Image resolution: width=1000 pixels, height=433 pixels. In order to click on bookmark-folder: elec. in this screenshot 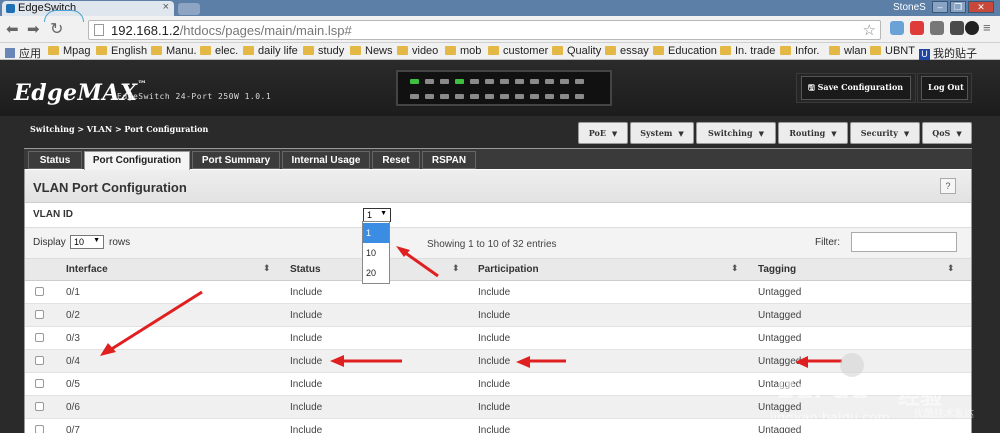, I will do `click(219, 51)`.